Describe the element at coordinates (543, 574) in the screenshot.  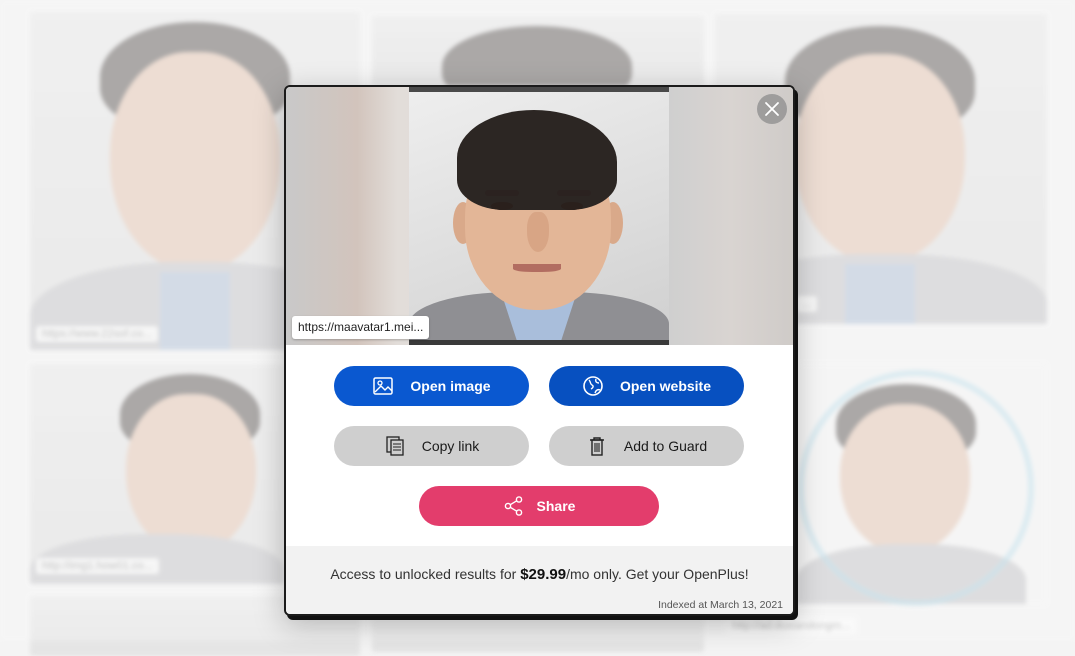
I see `promo-price: $29.99` at that location.